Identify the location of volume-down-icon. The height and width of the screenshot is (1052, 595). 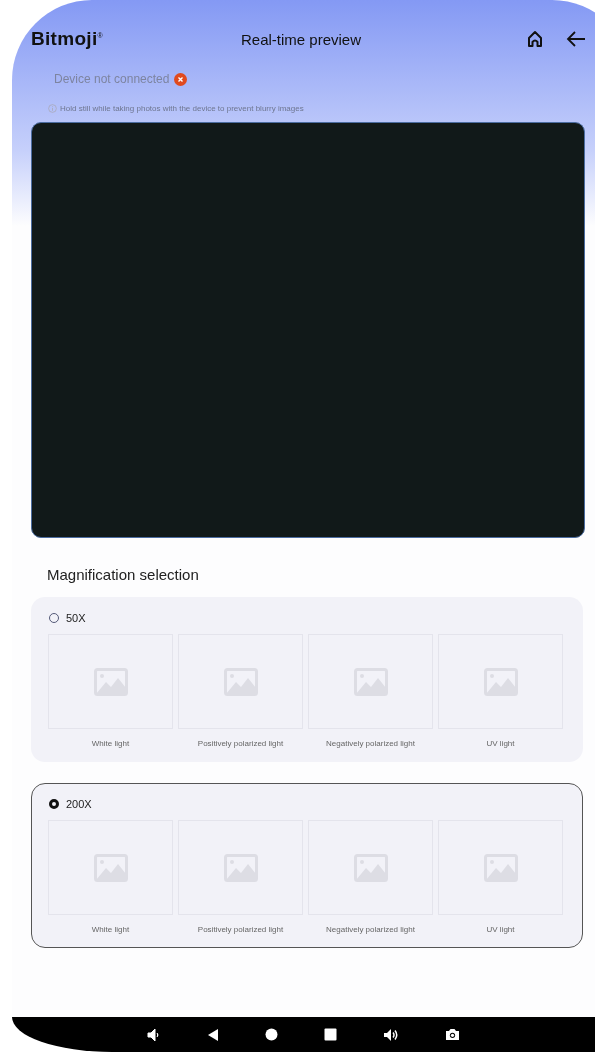
(154, 1034).